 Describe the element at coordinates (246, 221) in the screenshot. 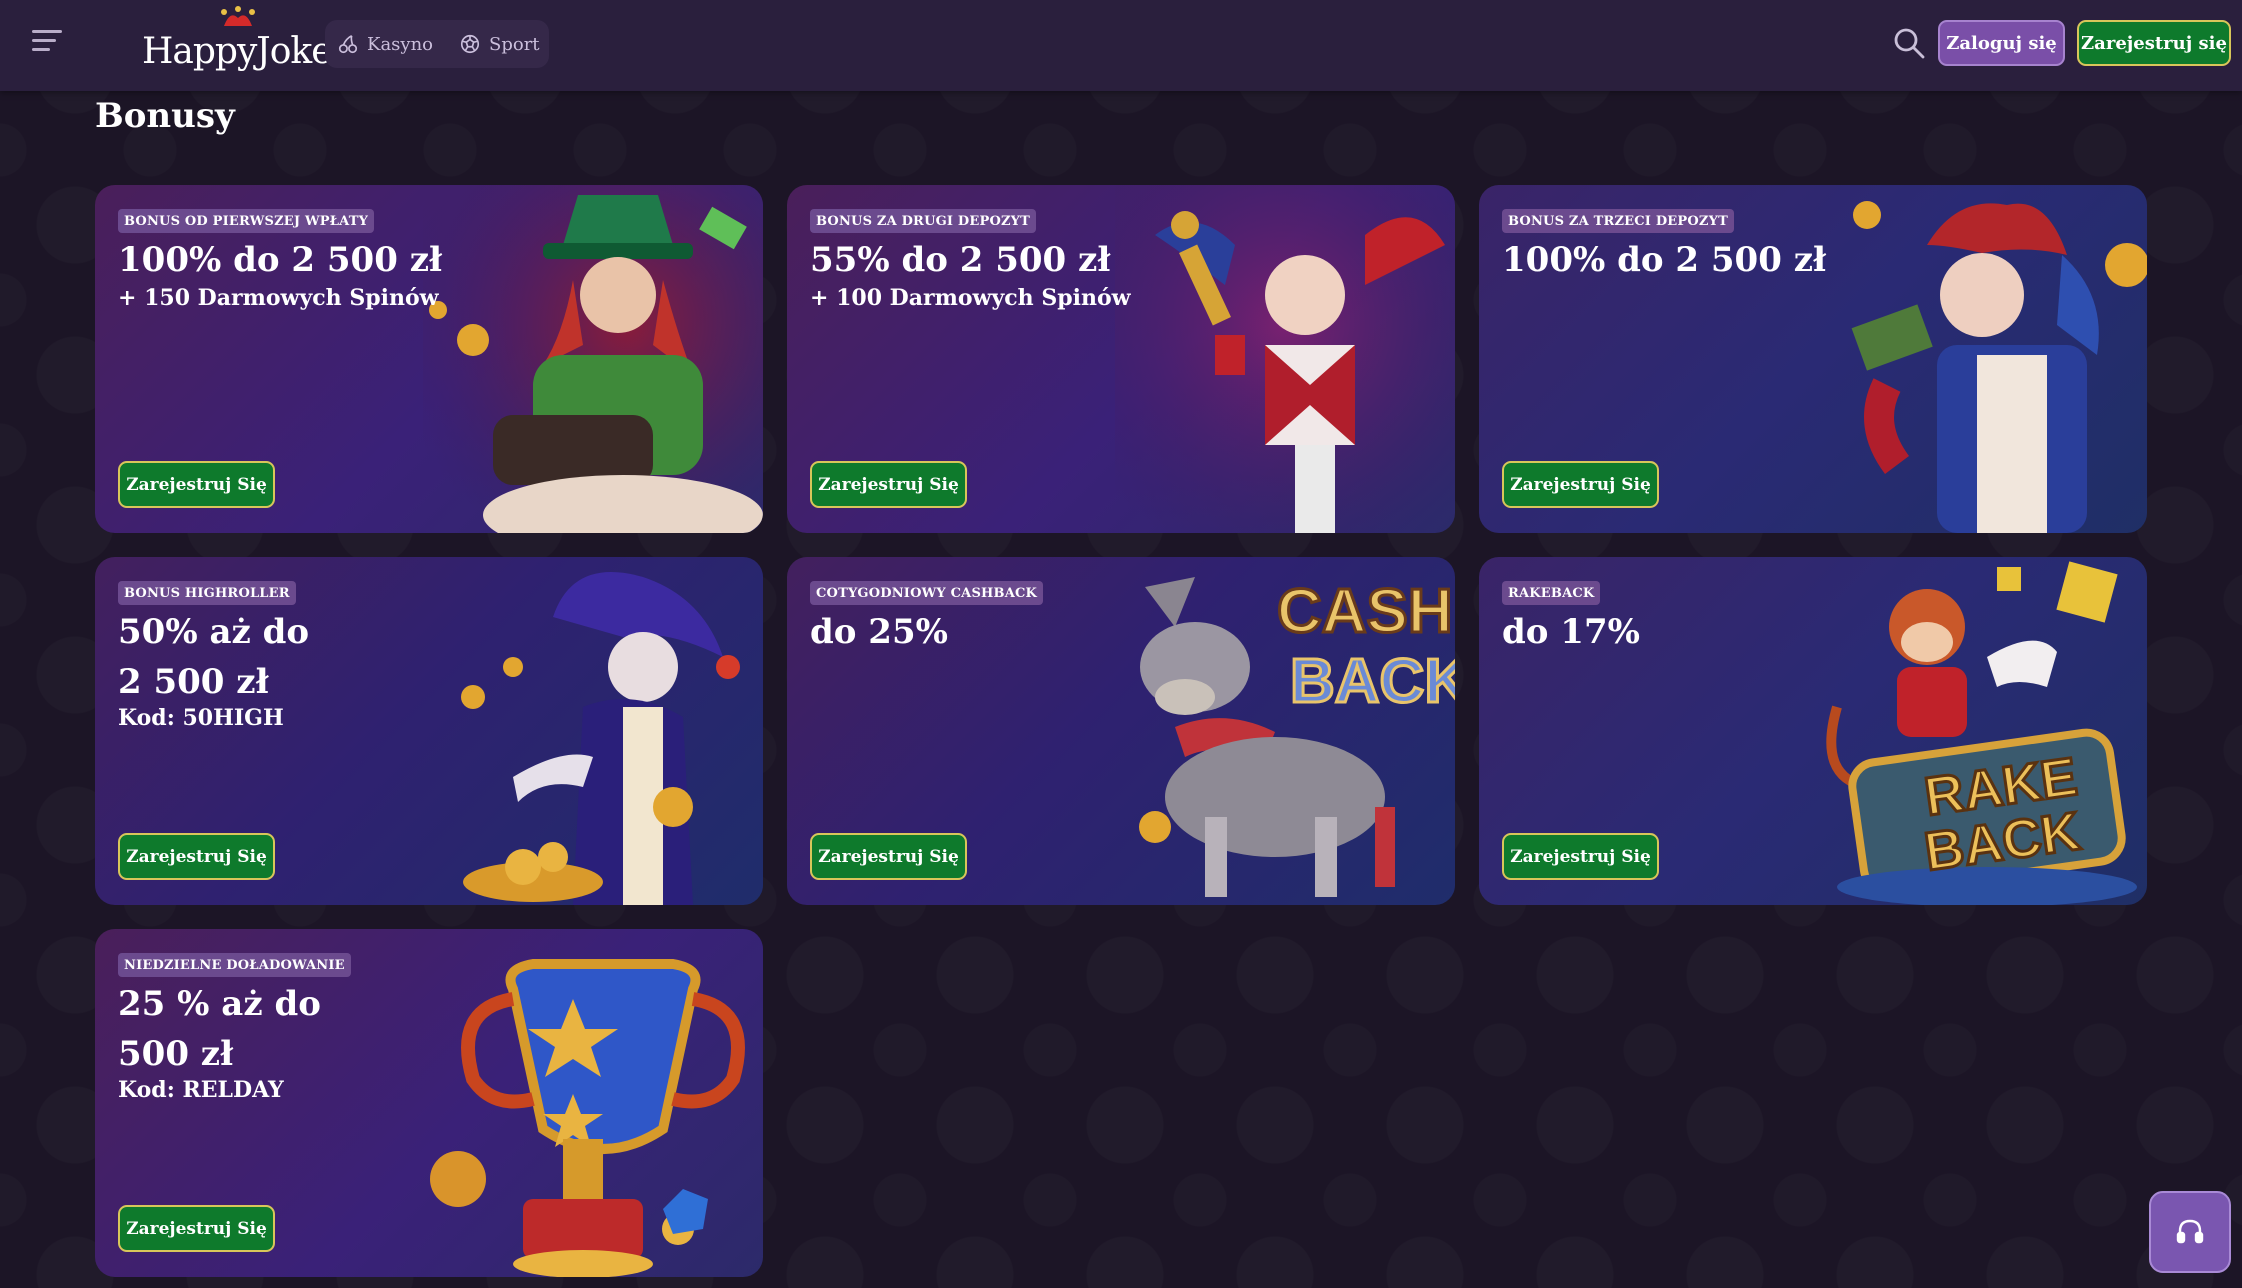

I see `bonus-badge: BONUS OD PIERWSZEJ WPŁATY` at that location.